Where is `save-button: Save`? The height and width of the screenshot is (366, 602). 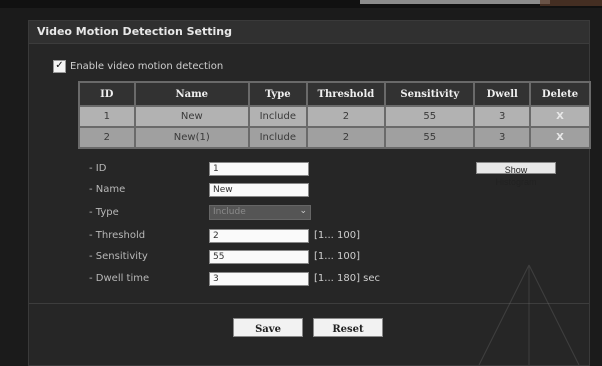 save-button: Save is located at coordinates (268, 327).